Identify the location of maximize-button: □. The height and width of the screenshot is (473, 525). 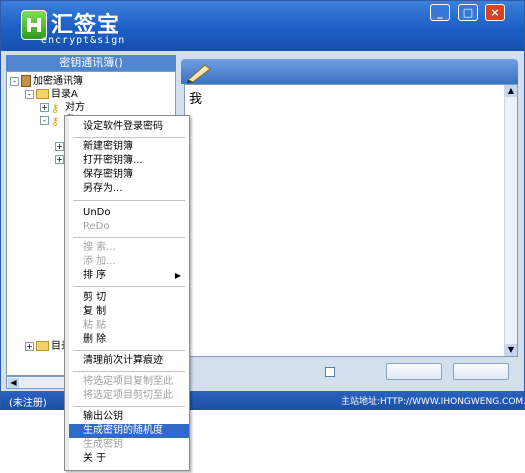
(468, 12).